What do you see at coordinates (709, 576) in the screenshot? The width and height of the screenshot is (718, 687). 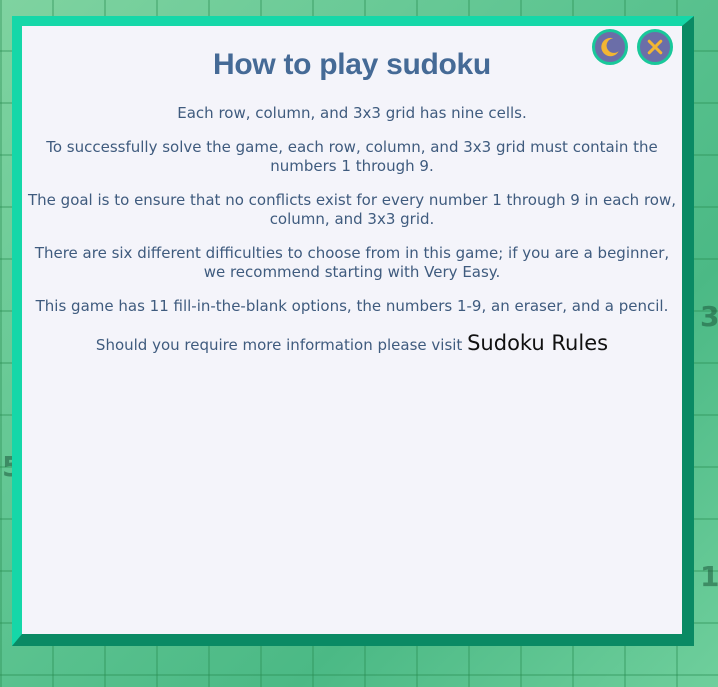 I see `background-digit: 1` at bounding box center [709, 576].